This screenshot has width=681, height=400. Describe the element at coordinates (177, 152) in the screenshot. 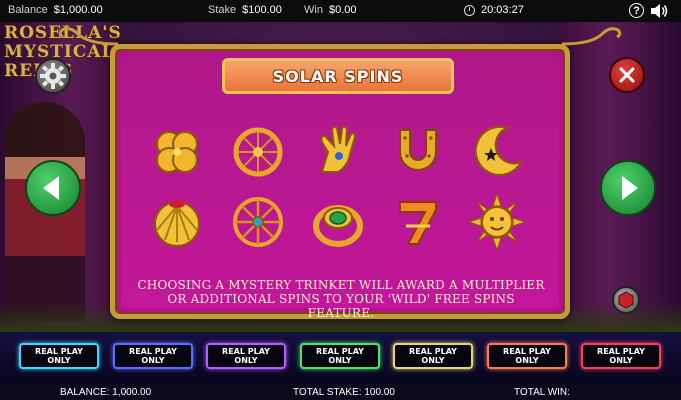

I see `four-leaf-clover-icon` at that location.